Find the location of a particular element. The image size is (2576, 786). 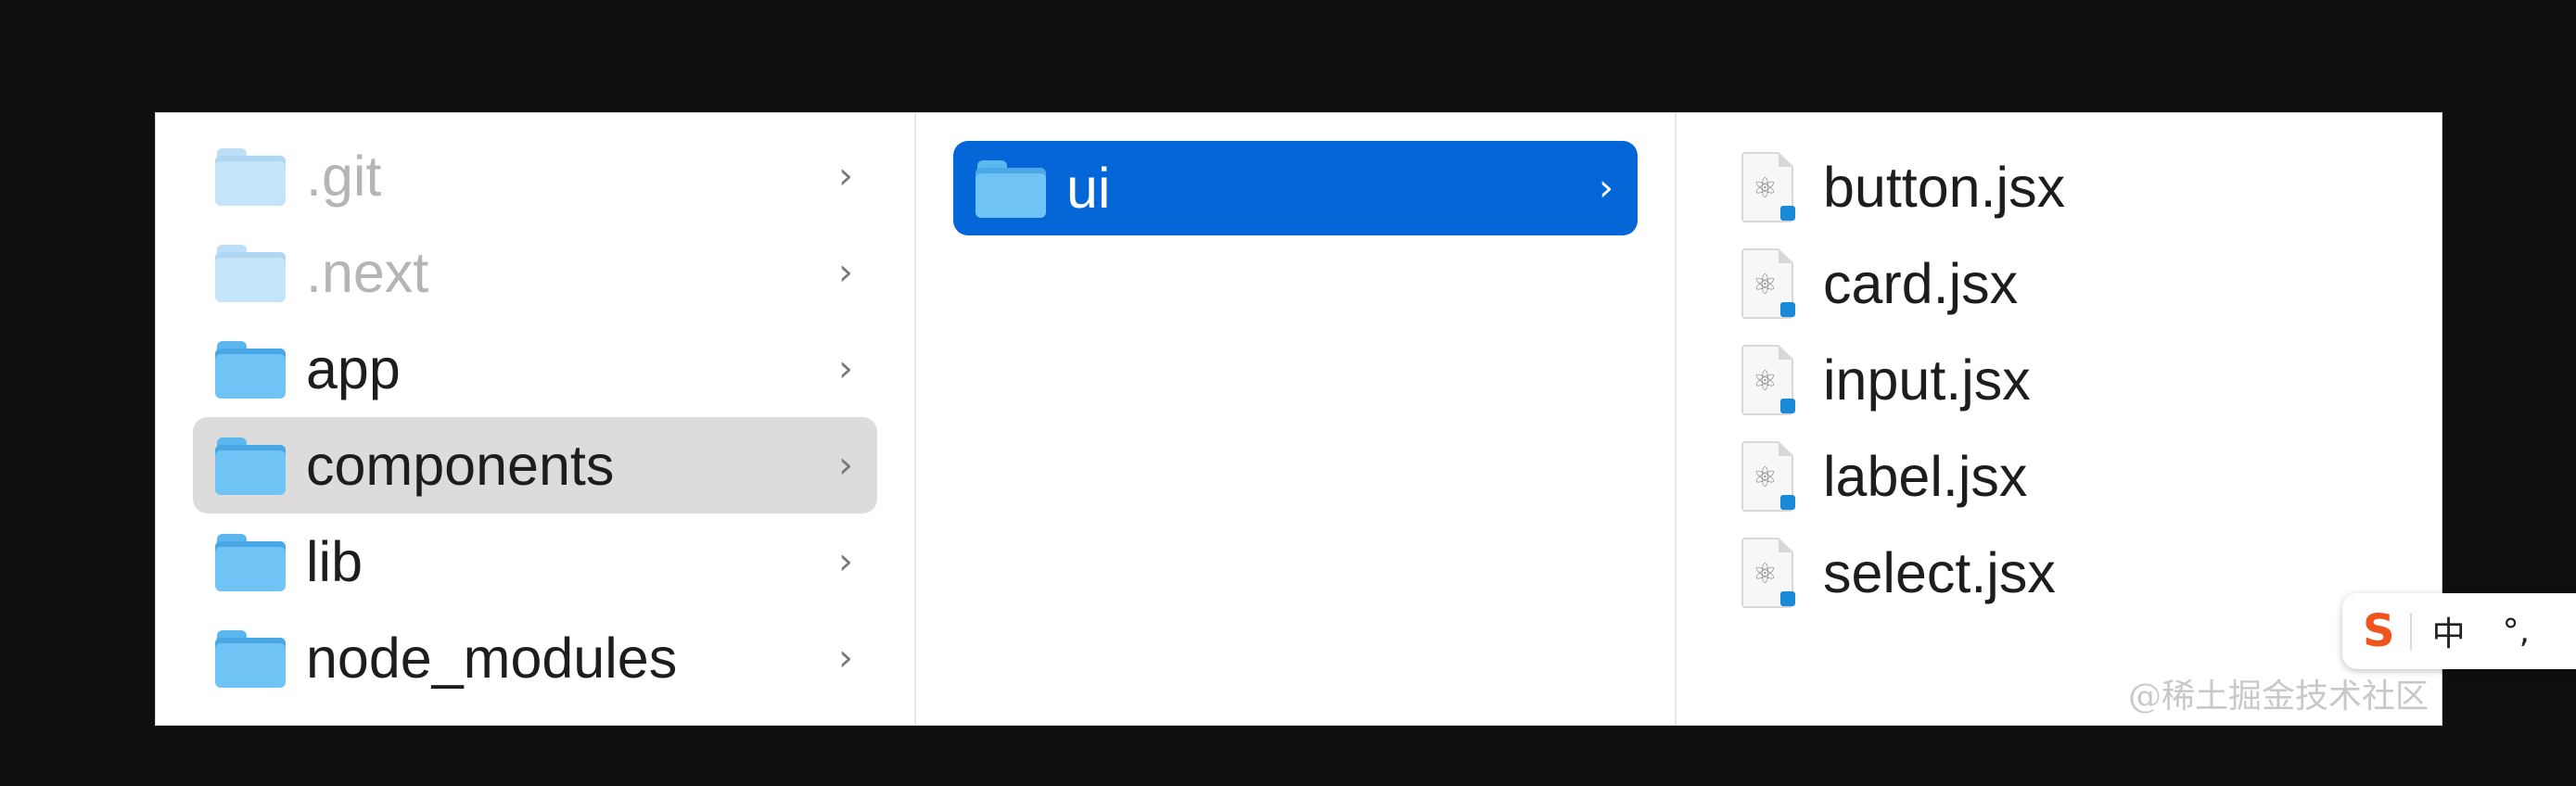

folder-row-node-modules: node_modules › is located at coordinates (535, 658).